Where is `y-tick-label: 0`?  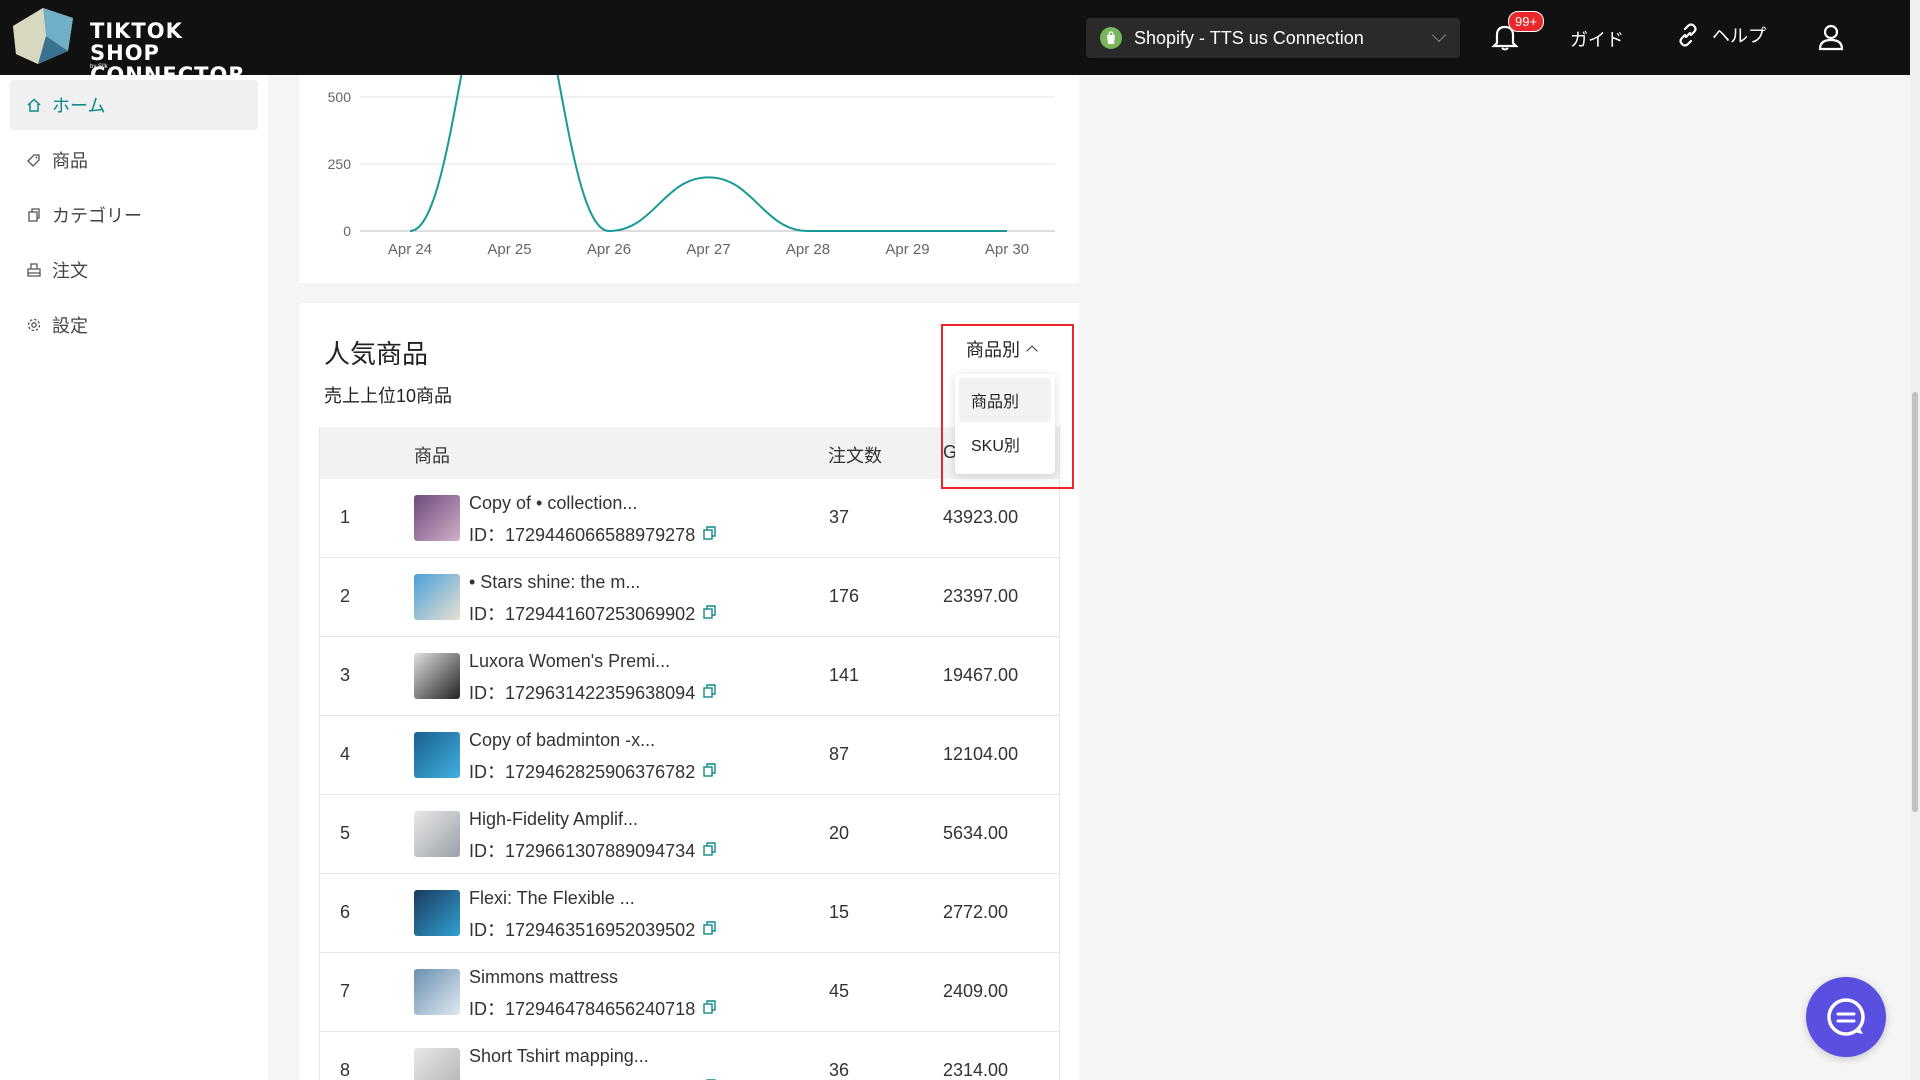
y-tick-label: 0 is located at coordinates (347, 231).